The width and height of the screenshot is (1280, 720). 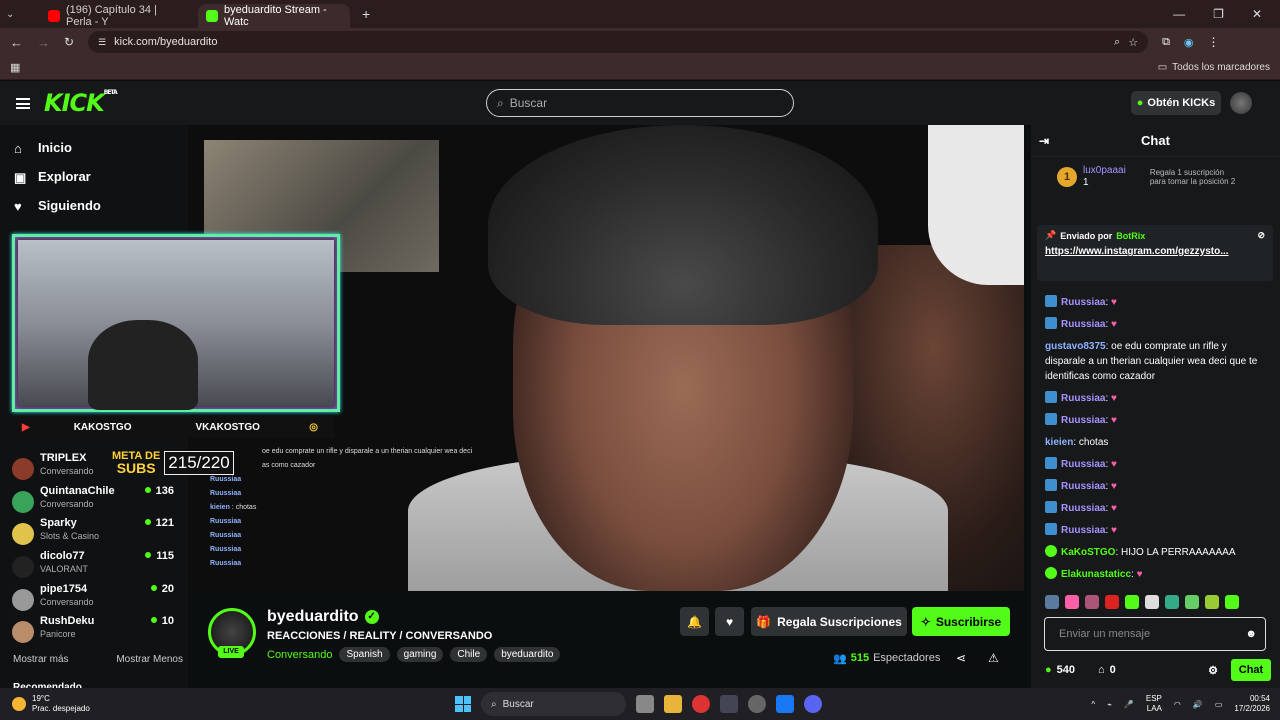 What do you see at coordinates (1261, 235) in the screenshot?
I see `unpin-icon: ⊘` at bounding box center [1261, 235].